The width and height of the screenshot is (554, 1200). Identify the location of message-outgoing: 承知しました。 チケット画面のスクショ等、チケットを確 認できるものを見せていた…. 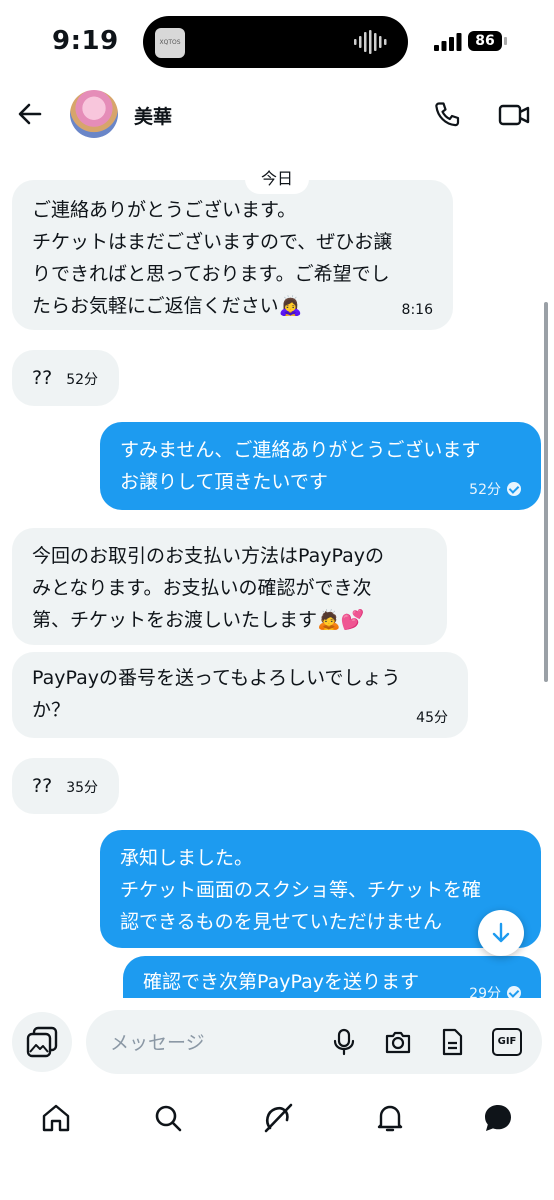
(320, 889).